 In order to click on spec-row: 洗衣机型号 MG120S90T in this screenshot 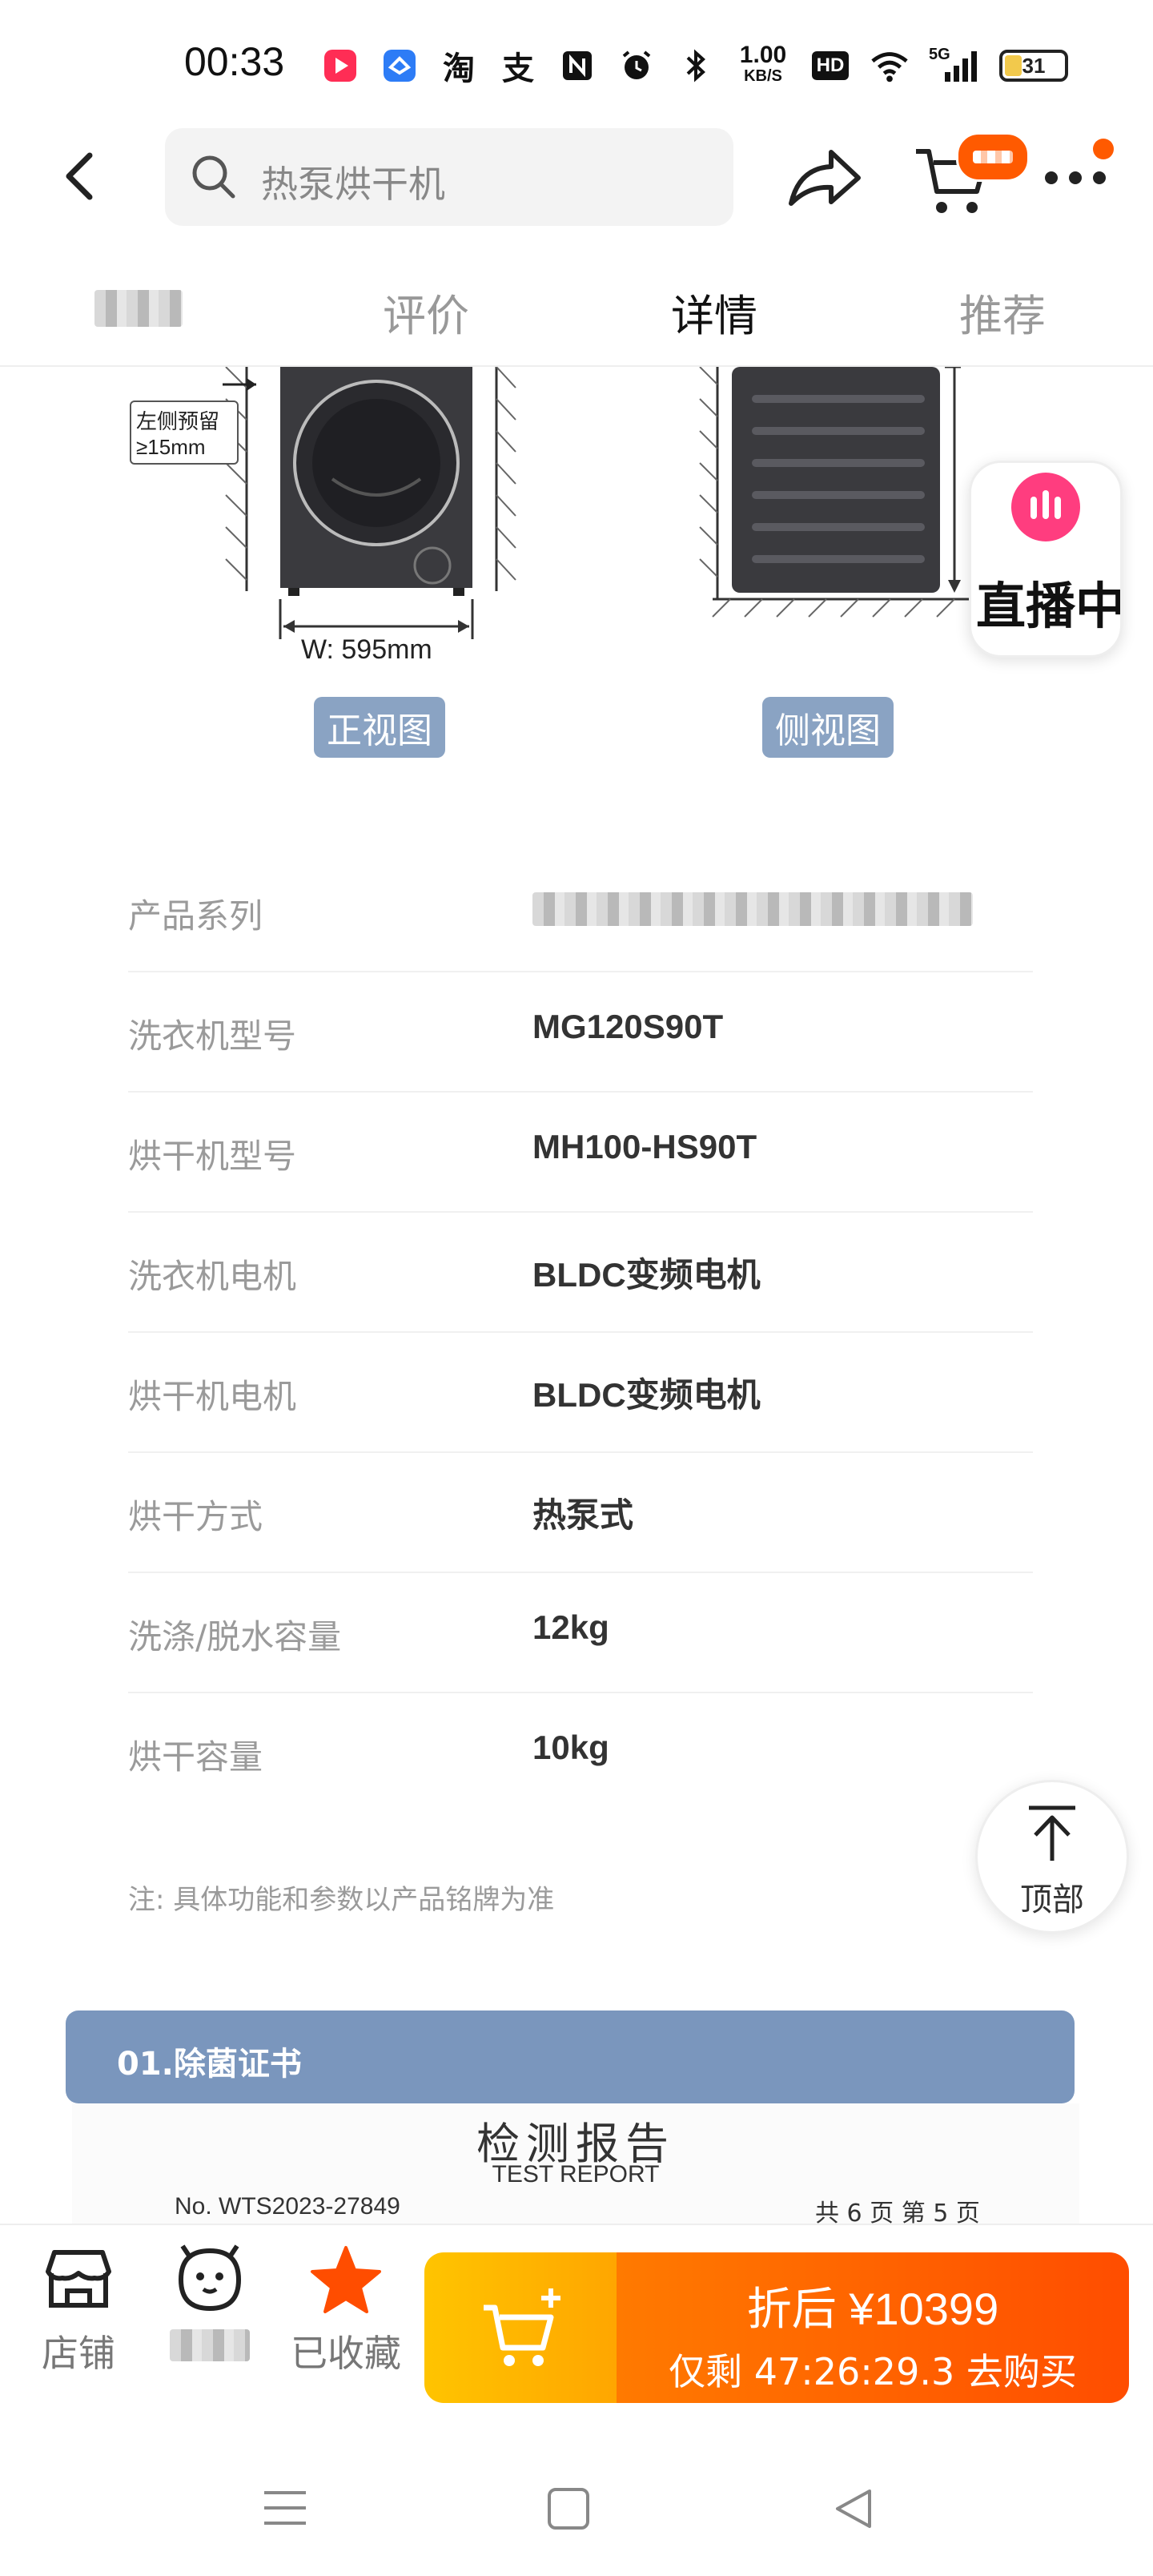, I will do `click(581, 1032)`.